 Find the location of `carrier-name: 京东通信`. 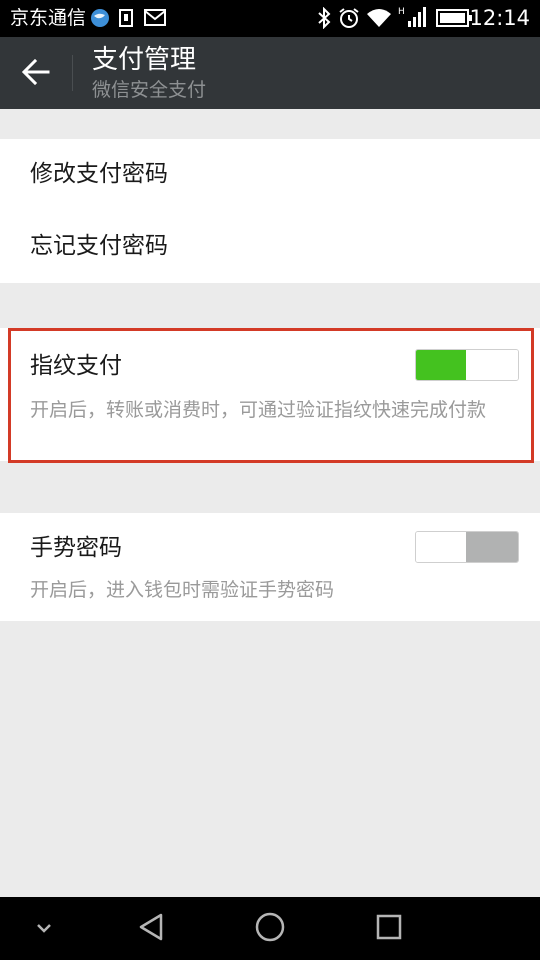

carrier-name: 京东通信 is located at coordinates (48, 18).